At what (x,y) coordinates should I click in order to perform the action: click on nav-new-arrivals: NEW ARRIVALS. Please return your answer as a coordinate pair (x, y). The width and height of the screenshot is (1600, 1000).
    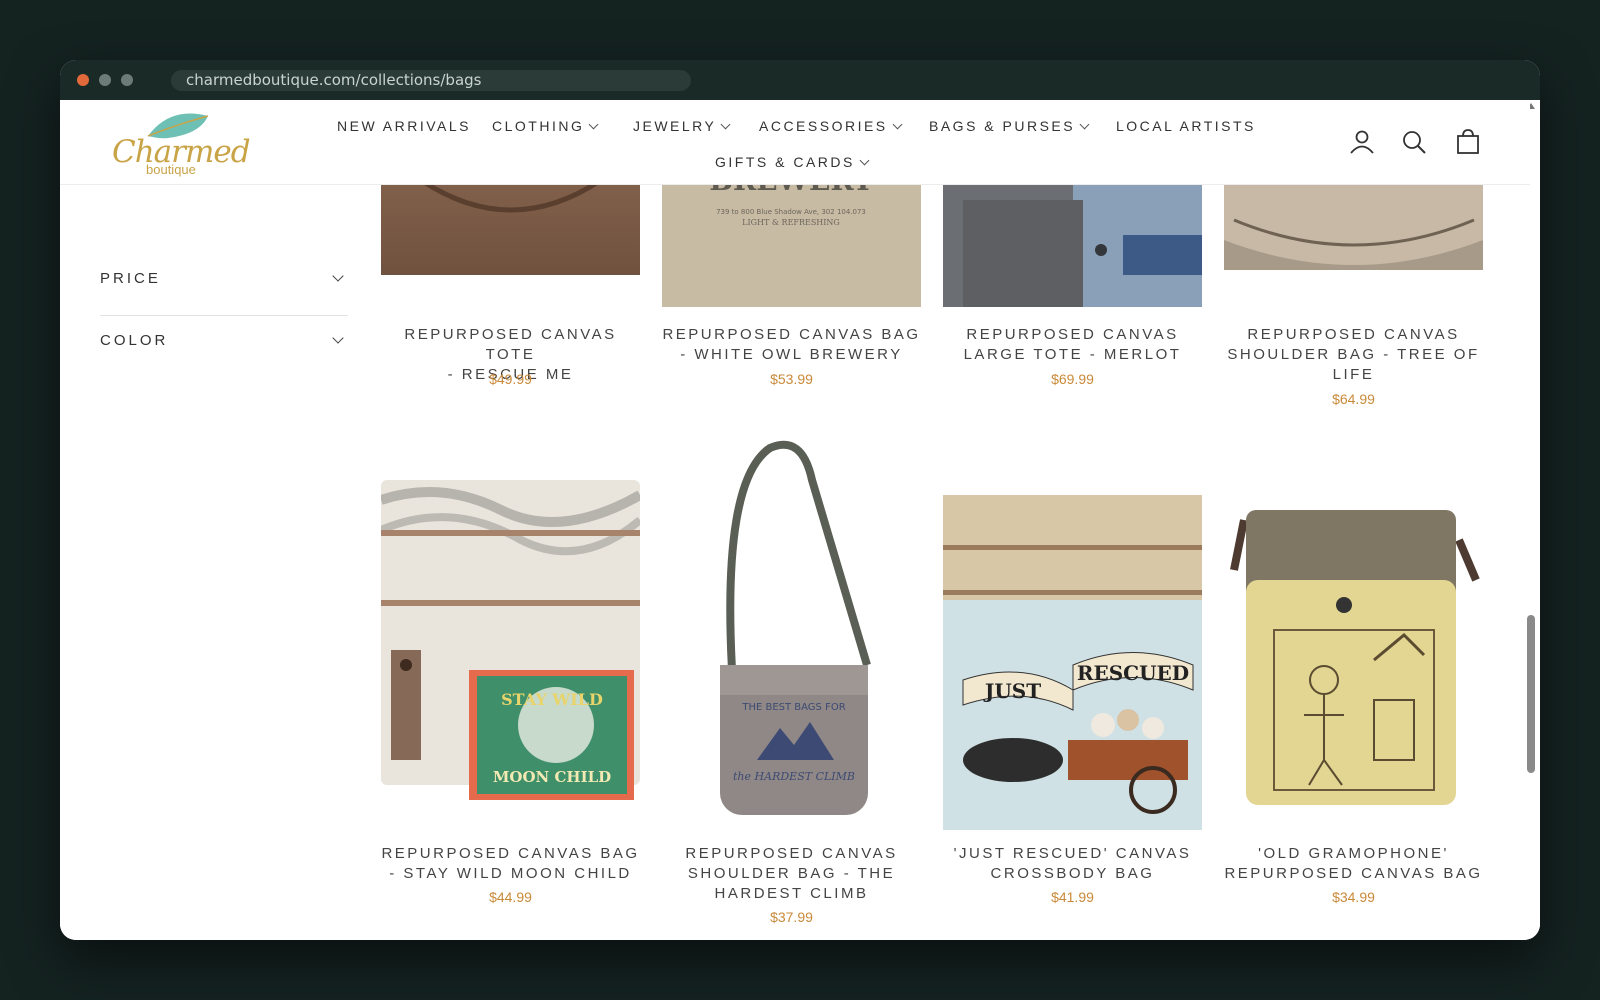
    Looking at the image, I should click on (404, 126).